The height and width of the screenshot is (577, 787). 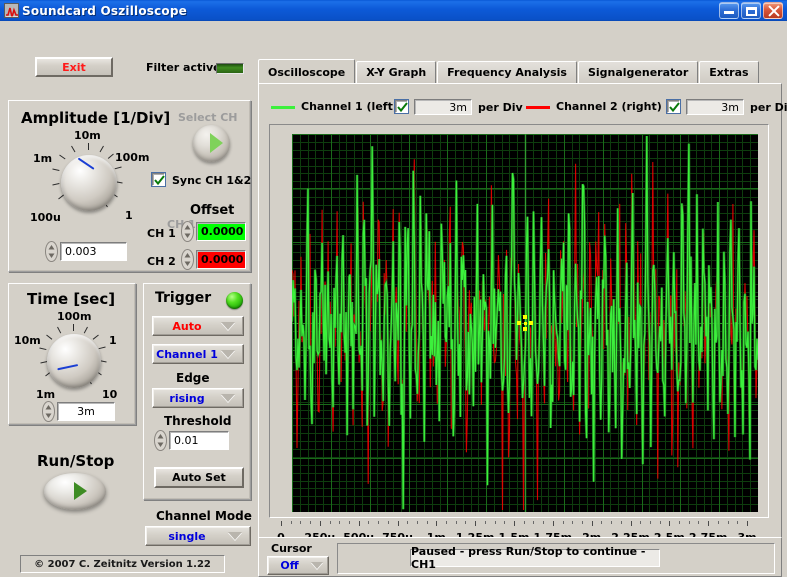 I want to click on time-tick-1m: 1m, so click(x=46, y=394).